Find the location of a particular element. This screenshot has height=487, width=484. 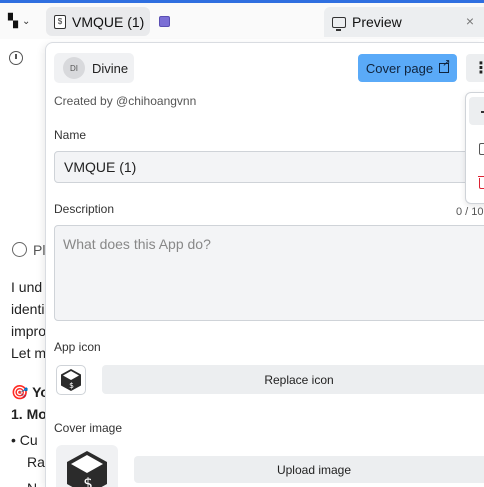

monitor-icon is located at coordinates (339, 23).